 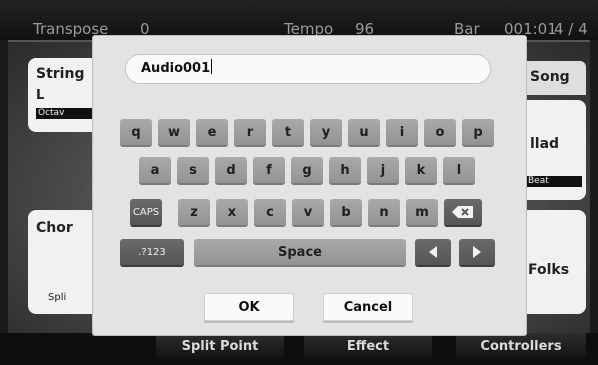 I want to click on backspace-icon, so click(x=462, y=212).